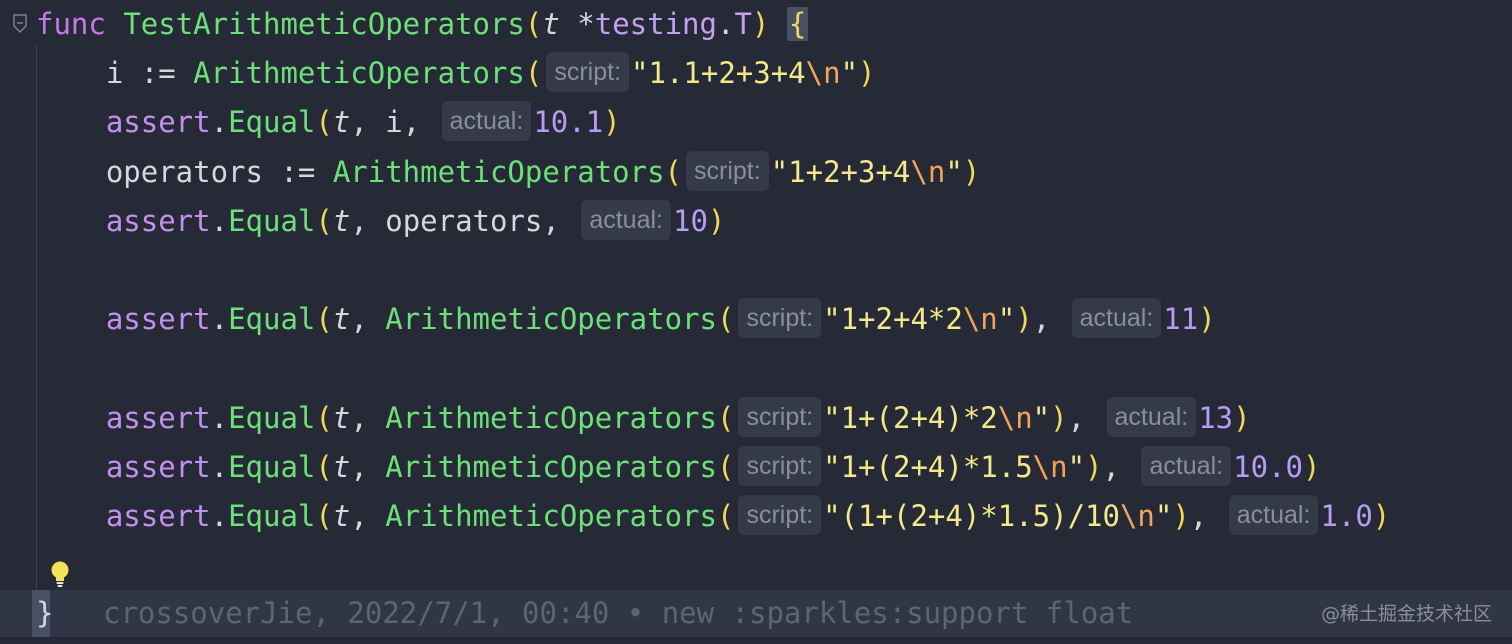  I want to click on code-token: {, so click(797, 24).